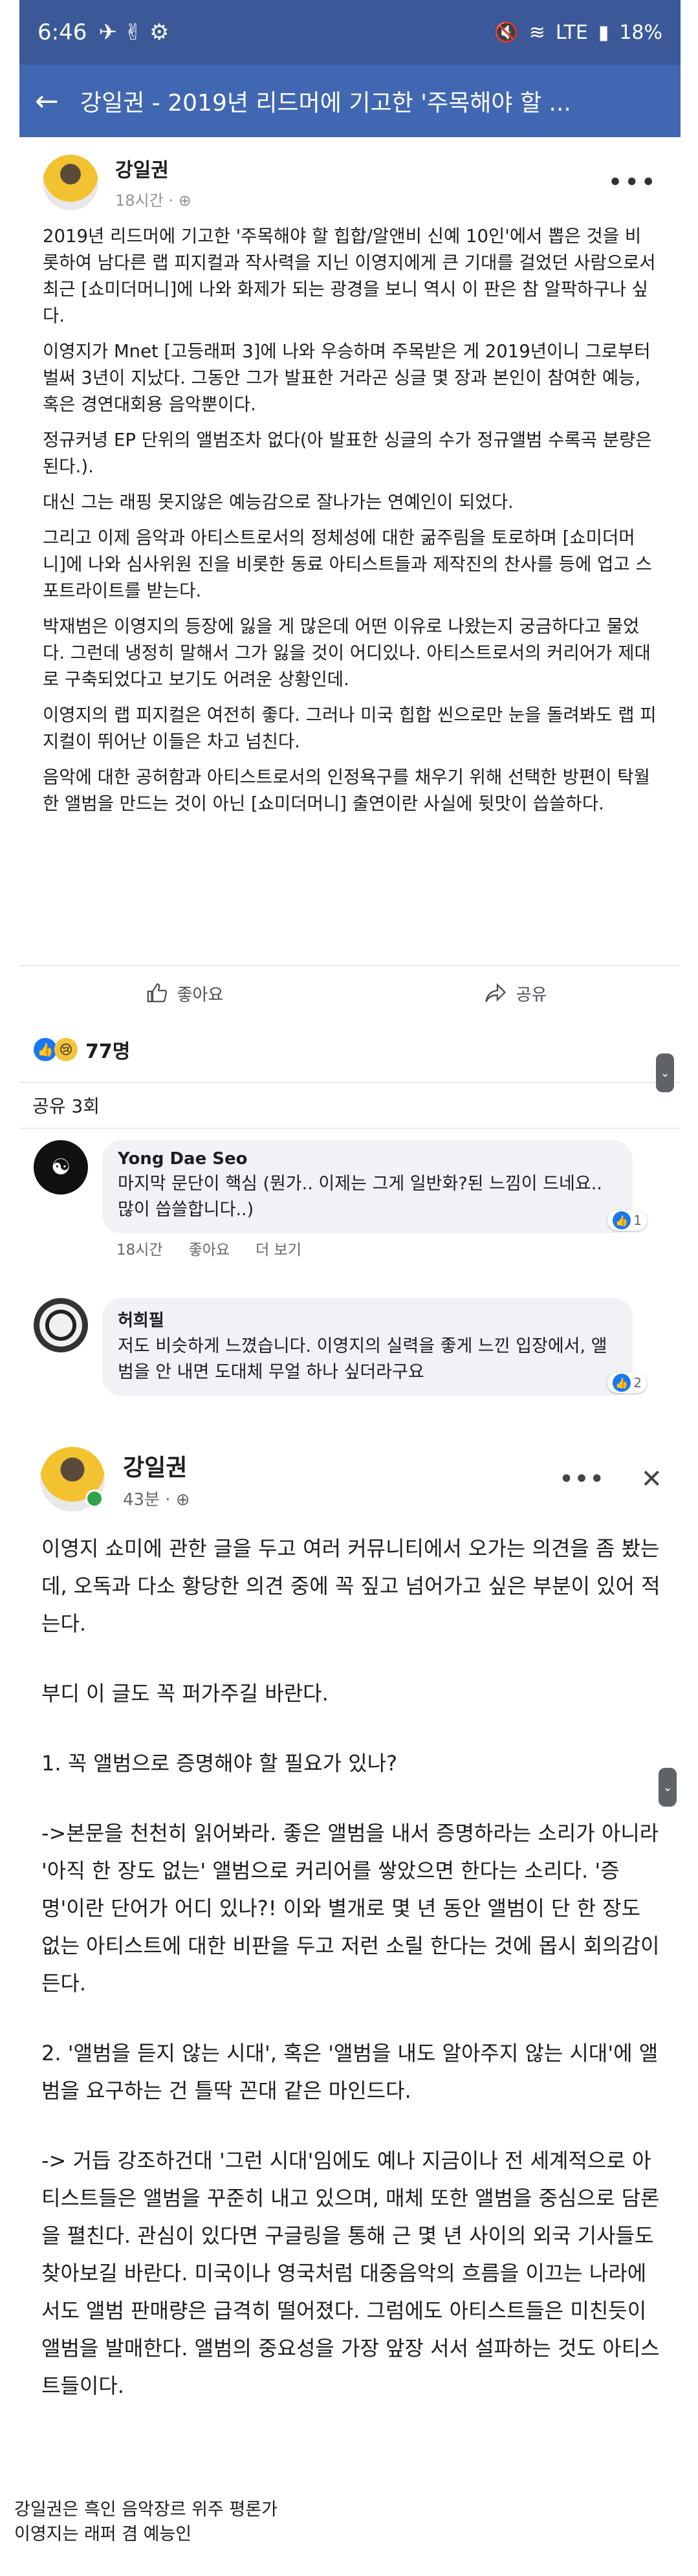  What do you see at coordinates (367, 1159) in the screenshot?
I see `comment-author: Yong Dae Seo` at bounding box center [367, 1159].